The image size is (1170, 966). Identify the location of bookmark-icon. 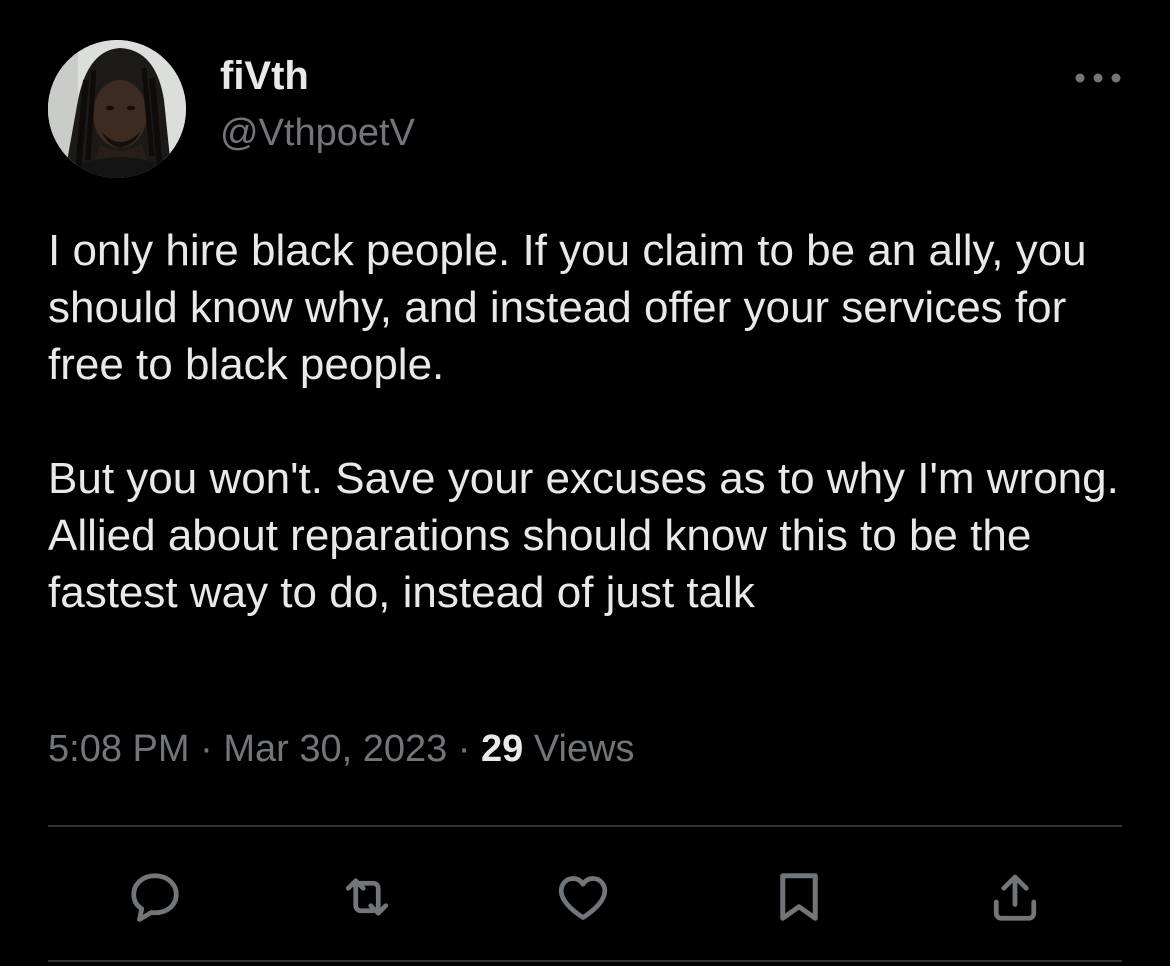
(799, 897).